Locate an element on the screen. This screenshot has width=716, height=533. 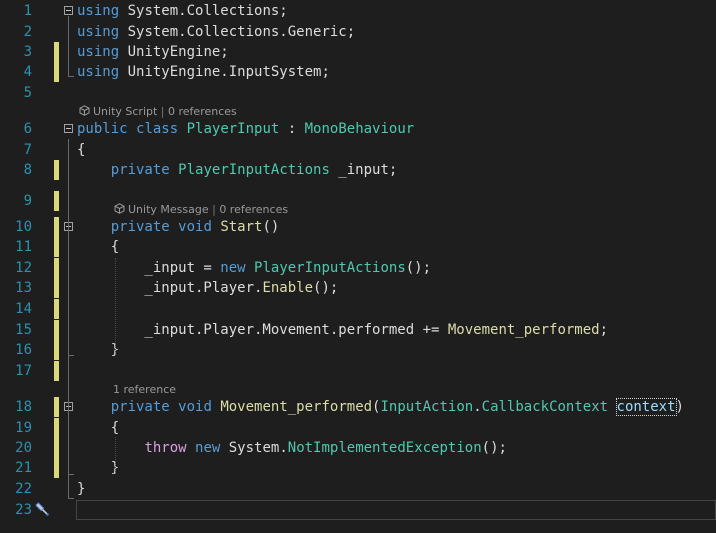
line-number: 2 is located at coordinates (27, 32).